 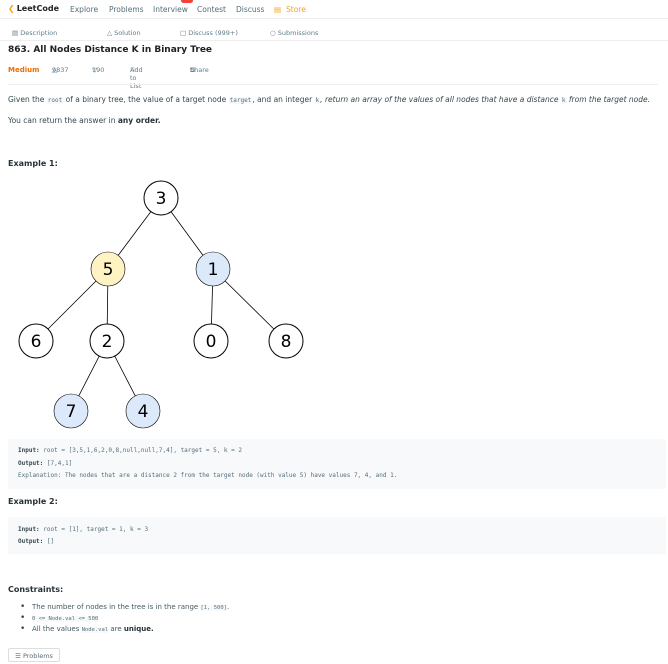 I want to click on tab-solution-label: Solution, so click(x=127, y=33).